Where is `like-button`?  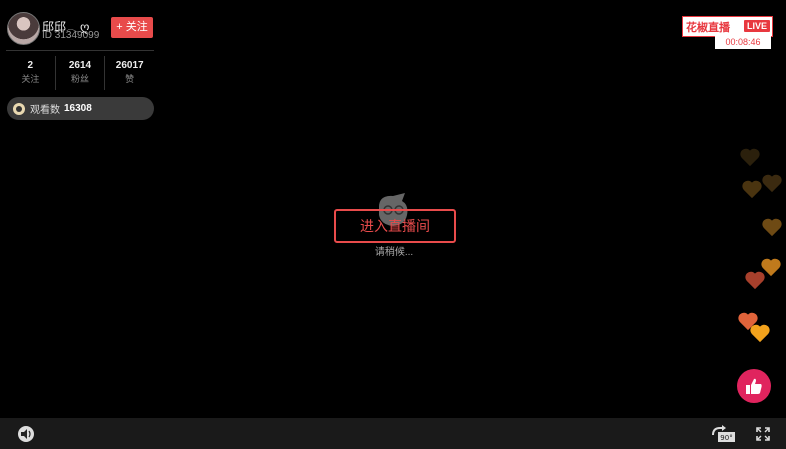 like-button is located at coordinates (754, 386).